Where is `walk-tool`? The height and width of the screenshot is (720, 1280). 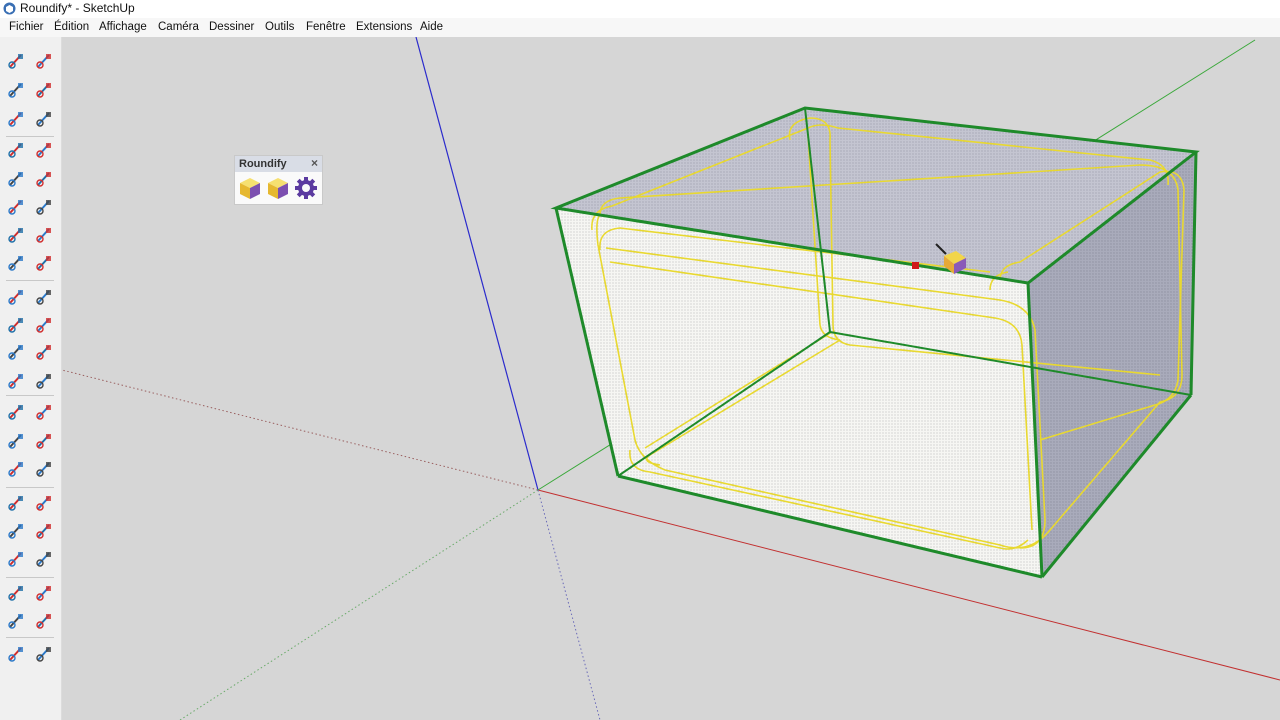 walk-tool is located at coordinates (44, 559).